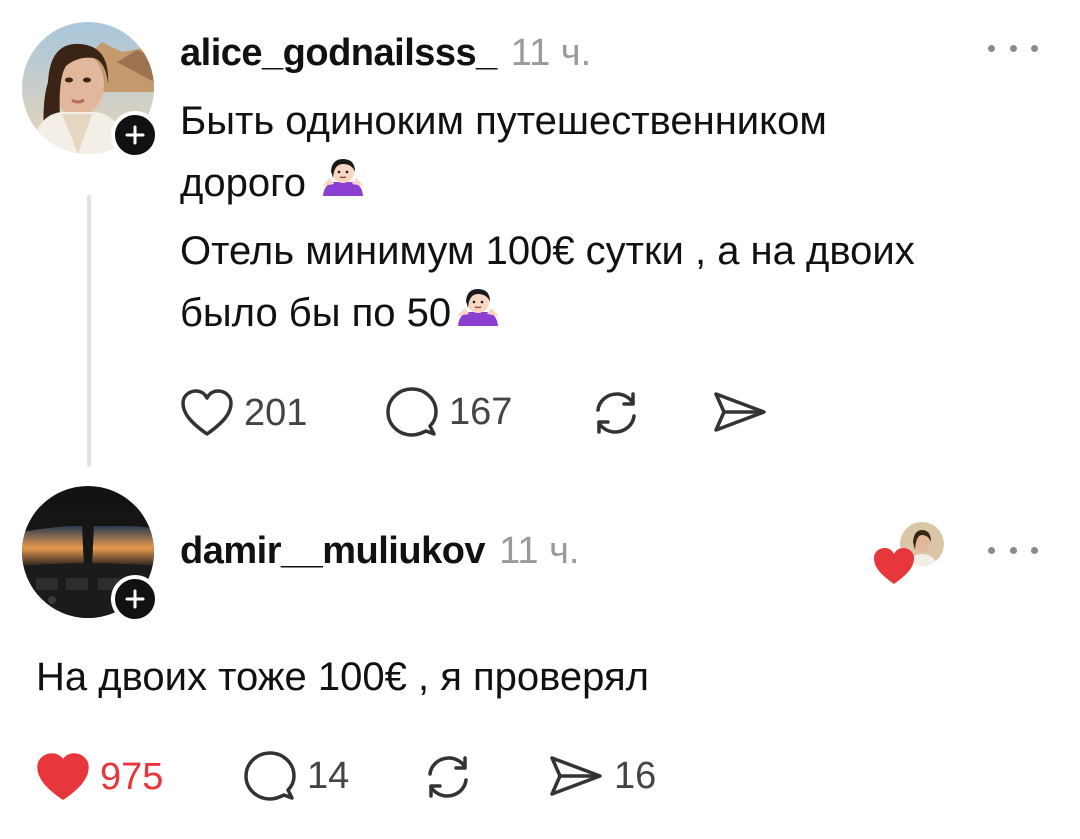 Image resolution: width=1080 pixels, height=839 pixels. What do you see at coordinates (316, 313) in the screenshot?
I see `post-text-fragment: было бы по 50` at bounding box center [316, 313].